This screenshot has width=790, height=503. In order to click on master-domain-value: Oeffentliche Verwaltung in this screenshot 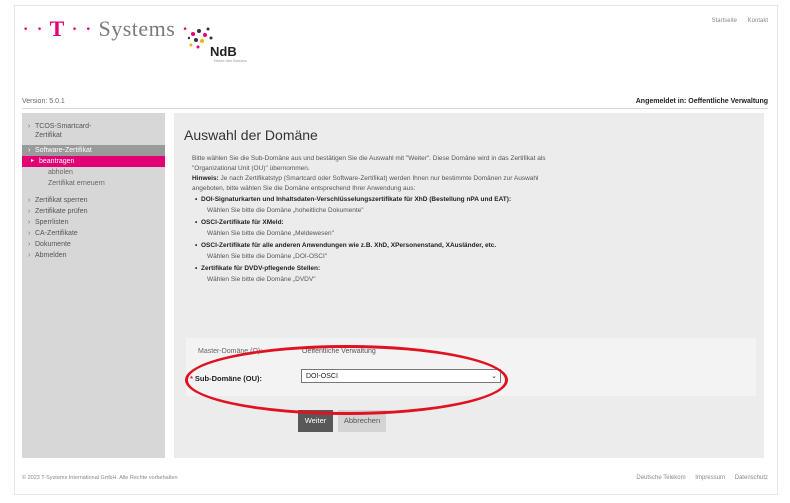, I will do `click(339, 351)`.